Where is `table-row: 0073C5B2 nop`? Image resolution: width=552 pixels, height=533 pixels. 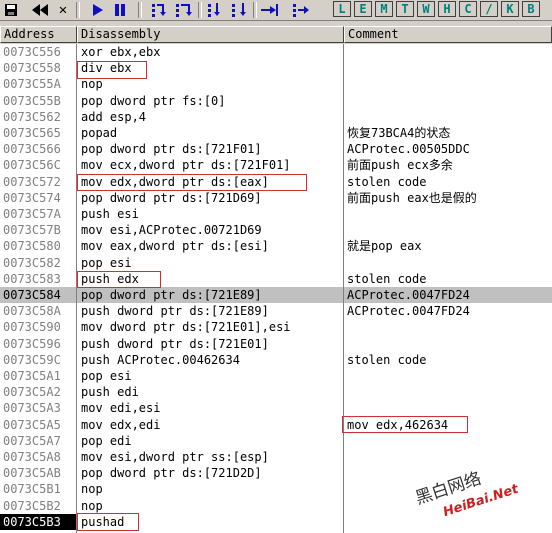 table-row: 0073C5B2 nop is located at coordinates (276, 505).